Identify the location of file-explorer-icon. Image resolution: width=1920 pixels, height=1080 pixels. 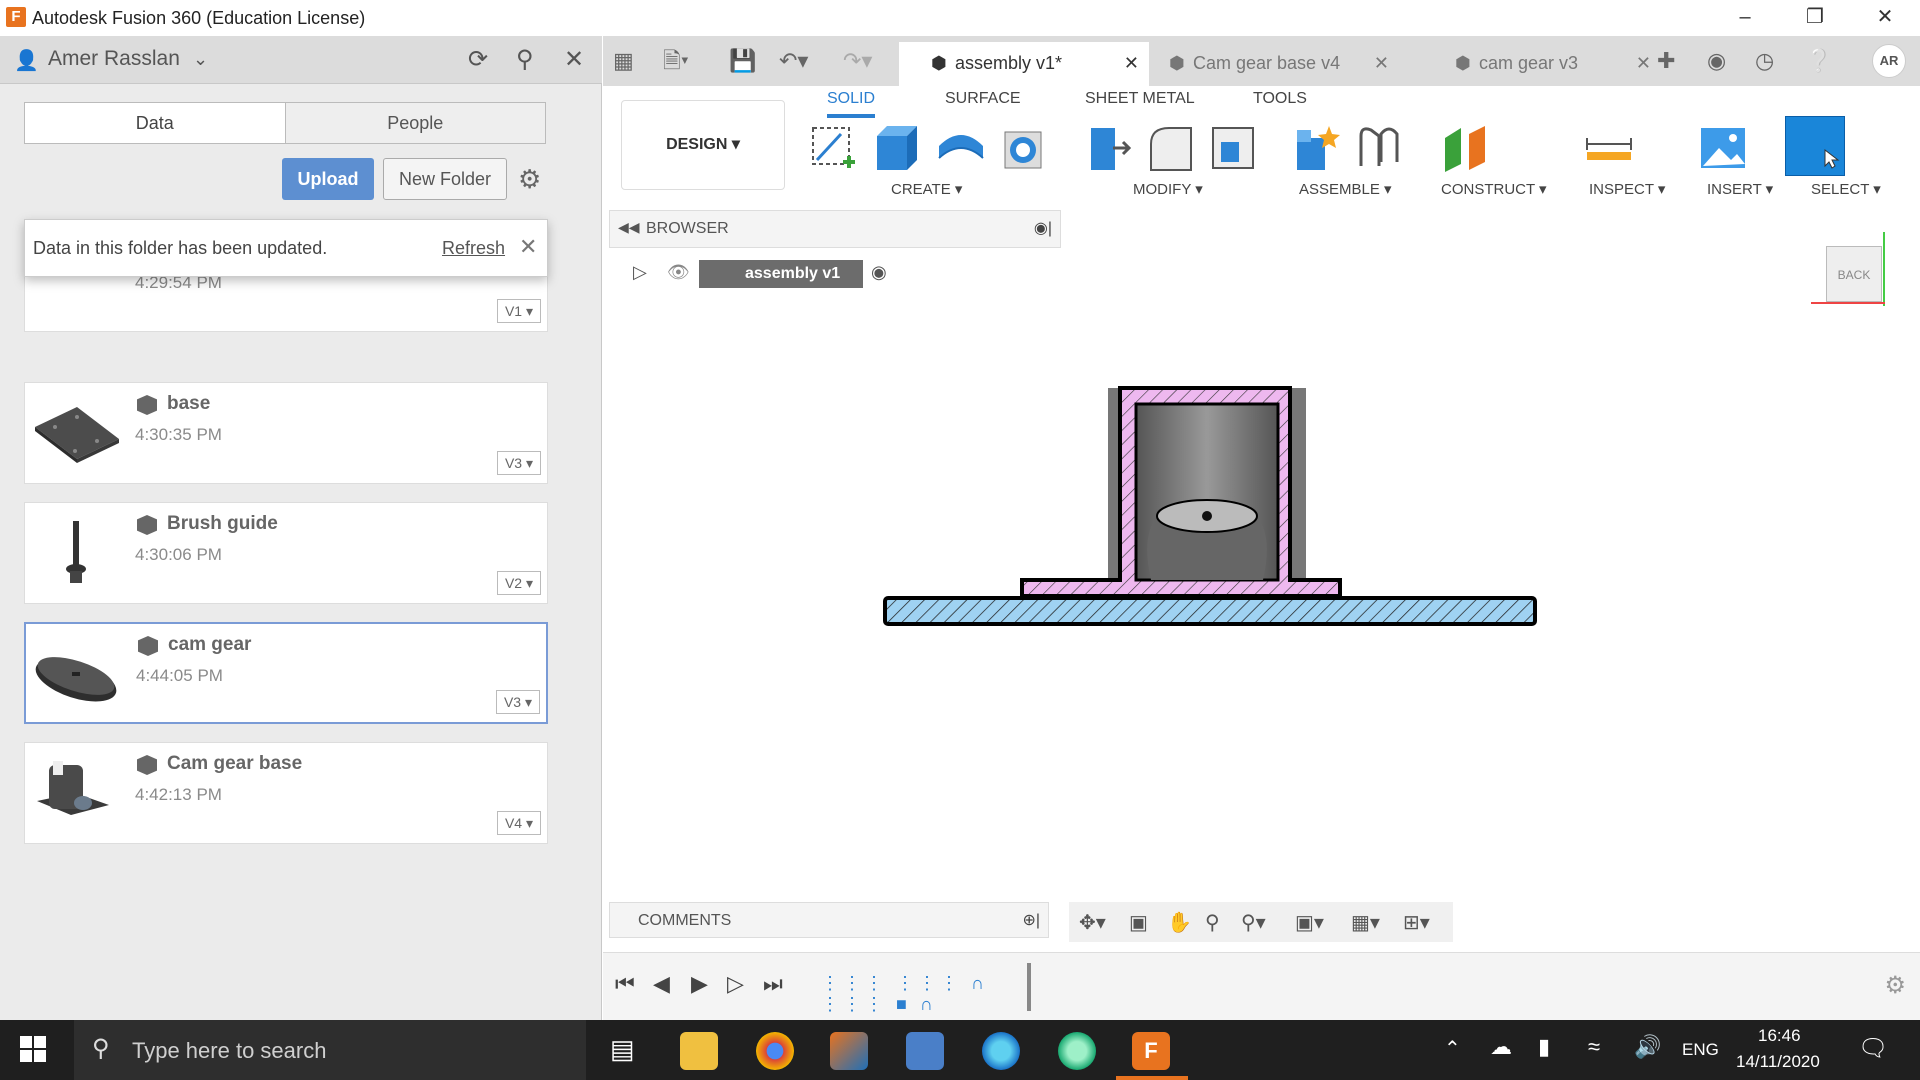
(699, 1051).